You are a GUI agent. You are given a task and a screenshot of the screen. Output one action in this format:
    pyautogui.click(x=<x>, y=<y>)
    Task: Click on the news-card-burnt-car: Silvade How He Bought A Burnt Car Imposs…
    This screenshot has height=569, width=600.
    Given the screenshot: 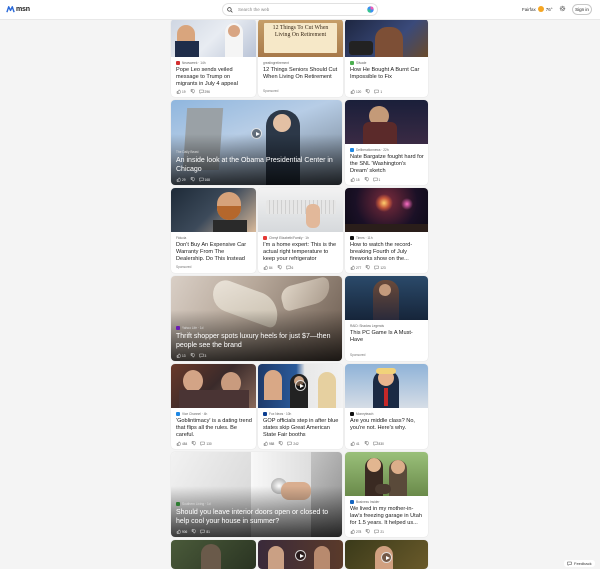 What is the action you would take?
    pyautogui.click(x=386, y=58)
    